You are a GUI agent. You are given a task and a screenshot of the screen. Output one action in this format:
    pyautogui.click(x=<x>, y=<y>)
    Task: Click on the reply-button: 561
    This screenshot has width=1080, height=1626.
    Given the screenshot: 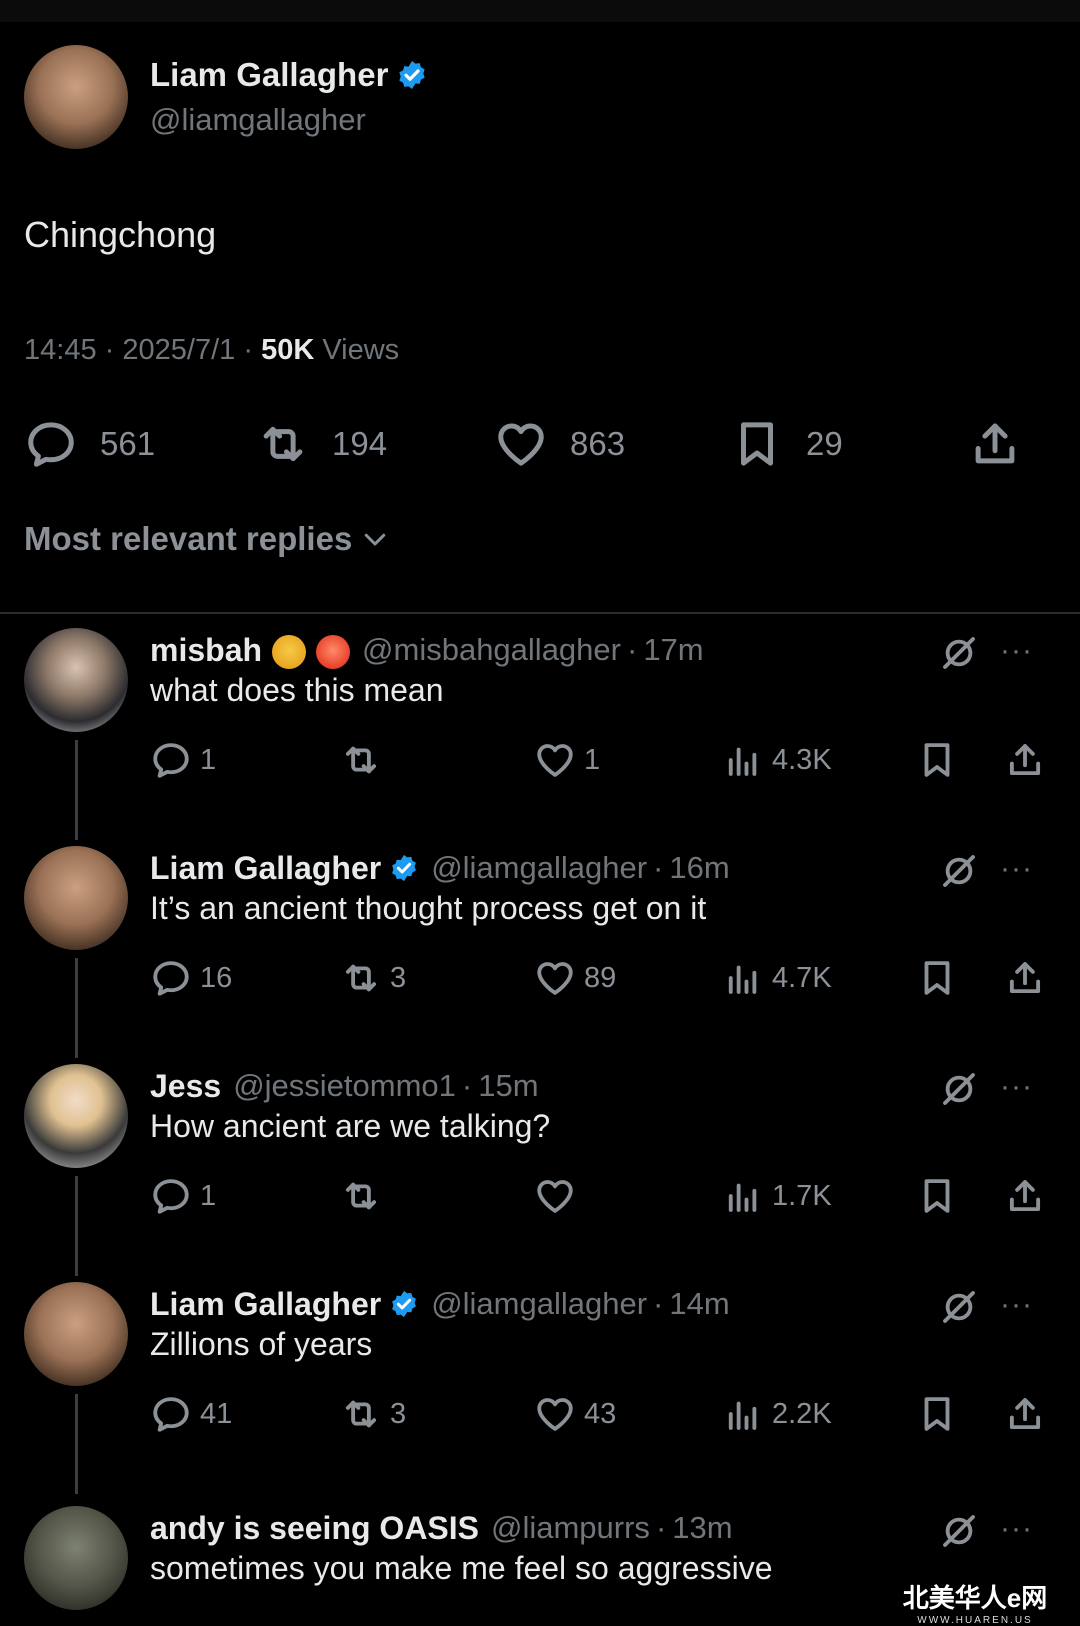 What is the action you would take?
    pyautogui.click(x=89, y=444)
    